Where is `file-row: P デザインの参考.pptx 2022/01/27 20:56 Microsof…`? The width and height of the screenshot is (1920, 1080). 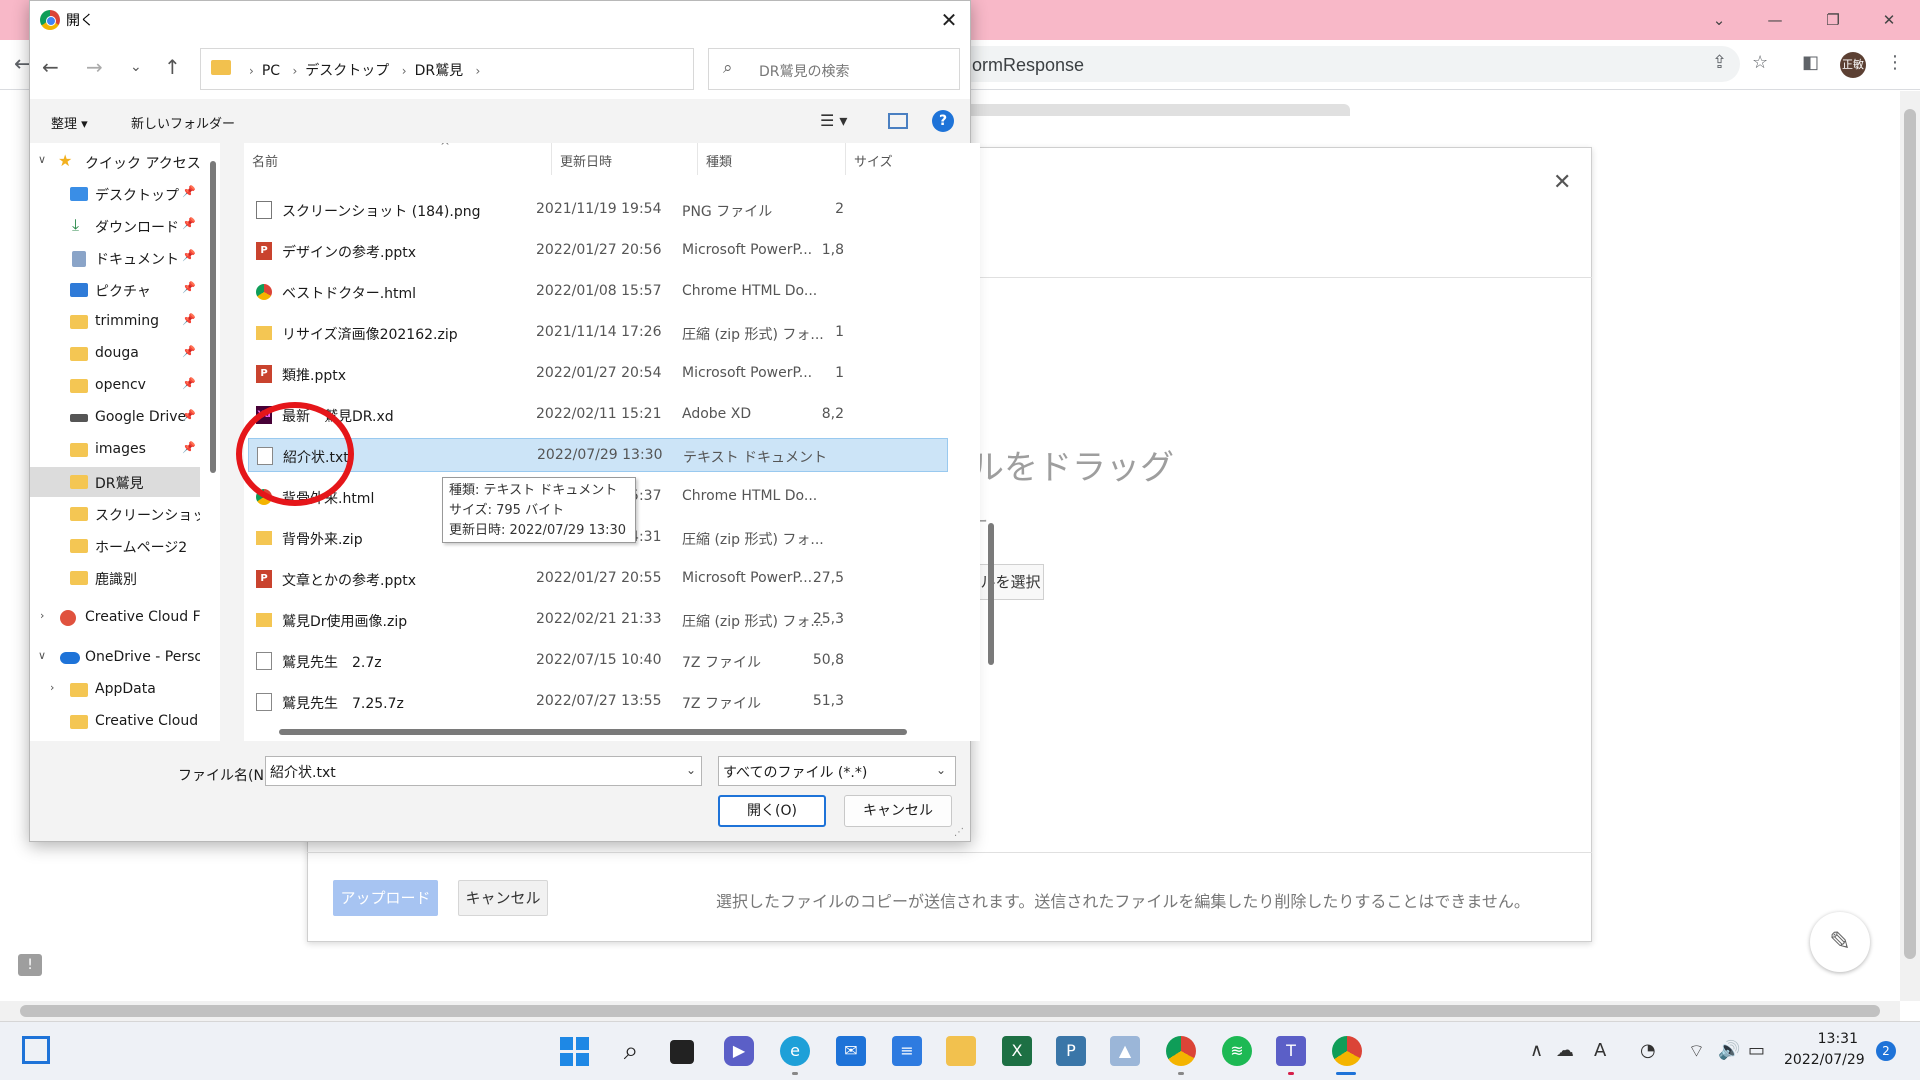
file-row: P デザインの参考.pptx 2022/01/27 20:56 Microsof… is located at coordinates (598, 251).